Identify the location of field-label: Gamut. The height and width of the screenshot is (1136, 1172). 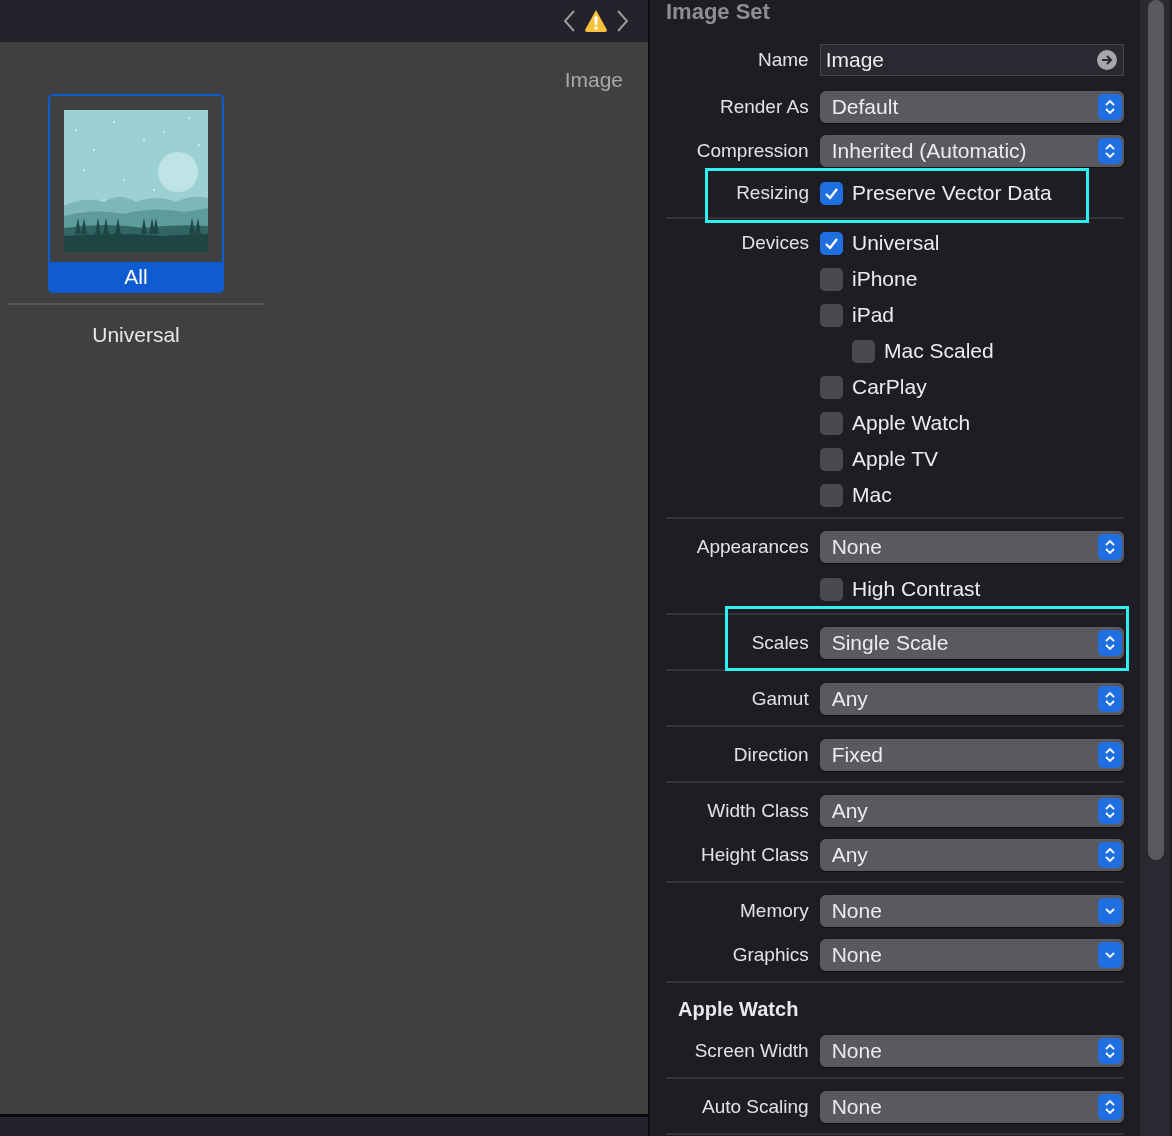
(779, 698).